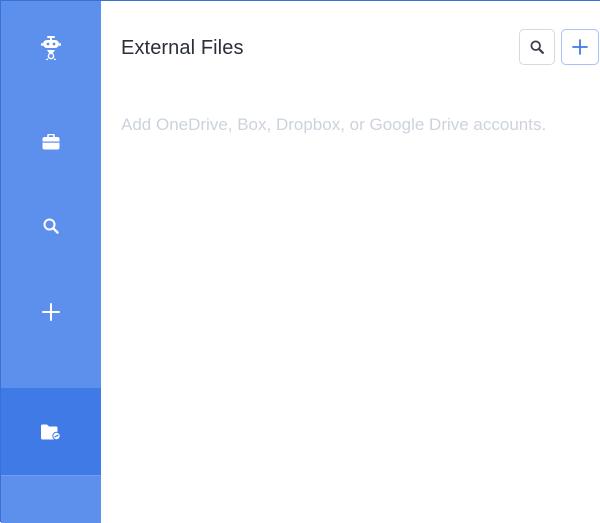 The image size is (600, 523). Describe the element at coordinates (182, 48) in the screenshot. I see `page-title: External Files` at that location.